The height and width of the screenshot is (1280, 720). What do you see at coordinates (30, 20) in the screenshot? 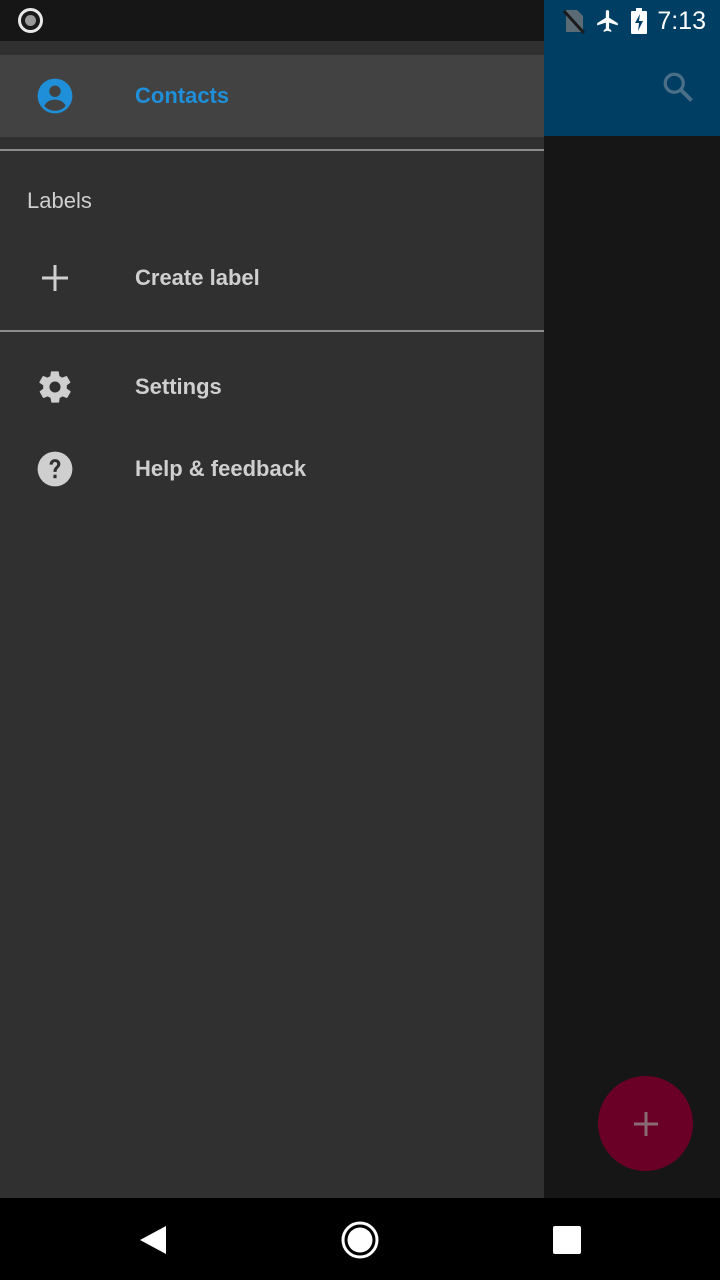
I see `record-icon` at bounding box center [30, 20].